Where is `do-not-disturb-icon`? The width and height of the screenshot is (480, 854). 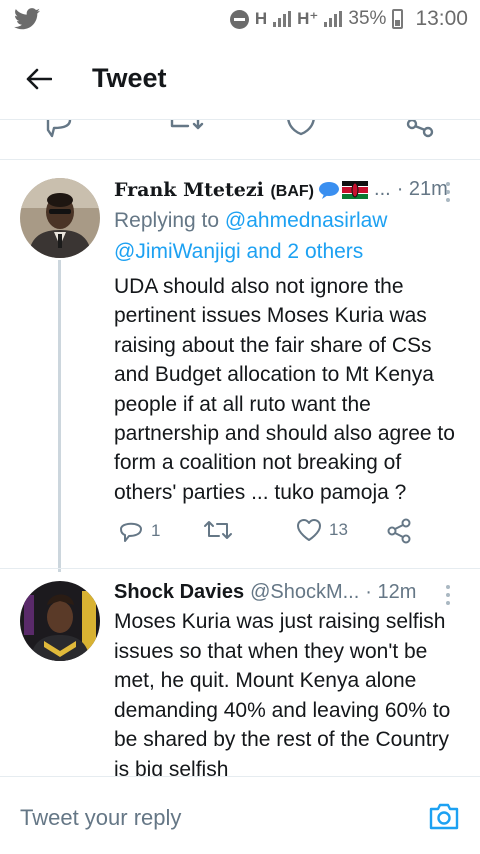
do-not-disturb-icon is located at coordinates (239, 19).